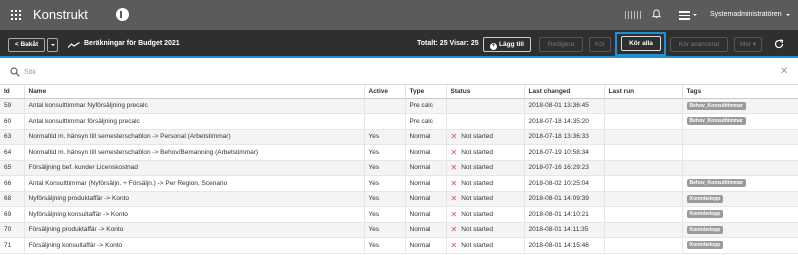  Describe the element at coordinates (643, 92) in the screenshot. I see `column-header-last-run: Last run` at that location.